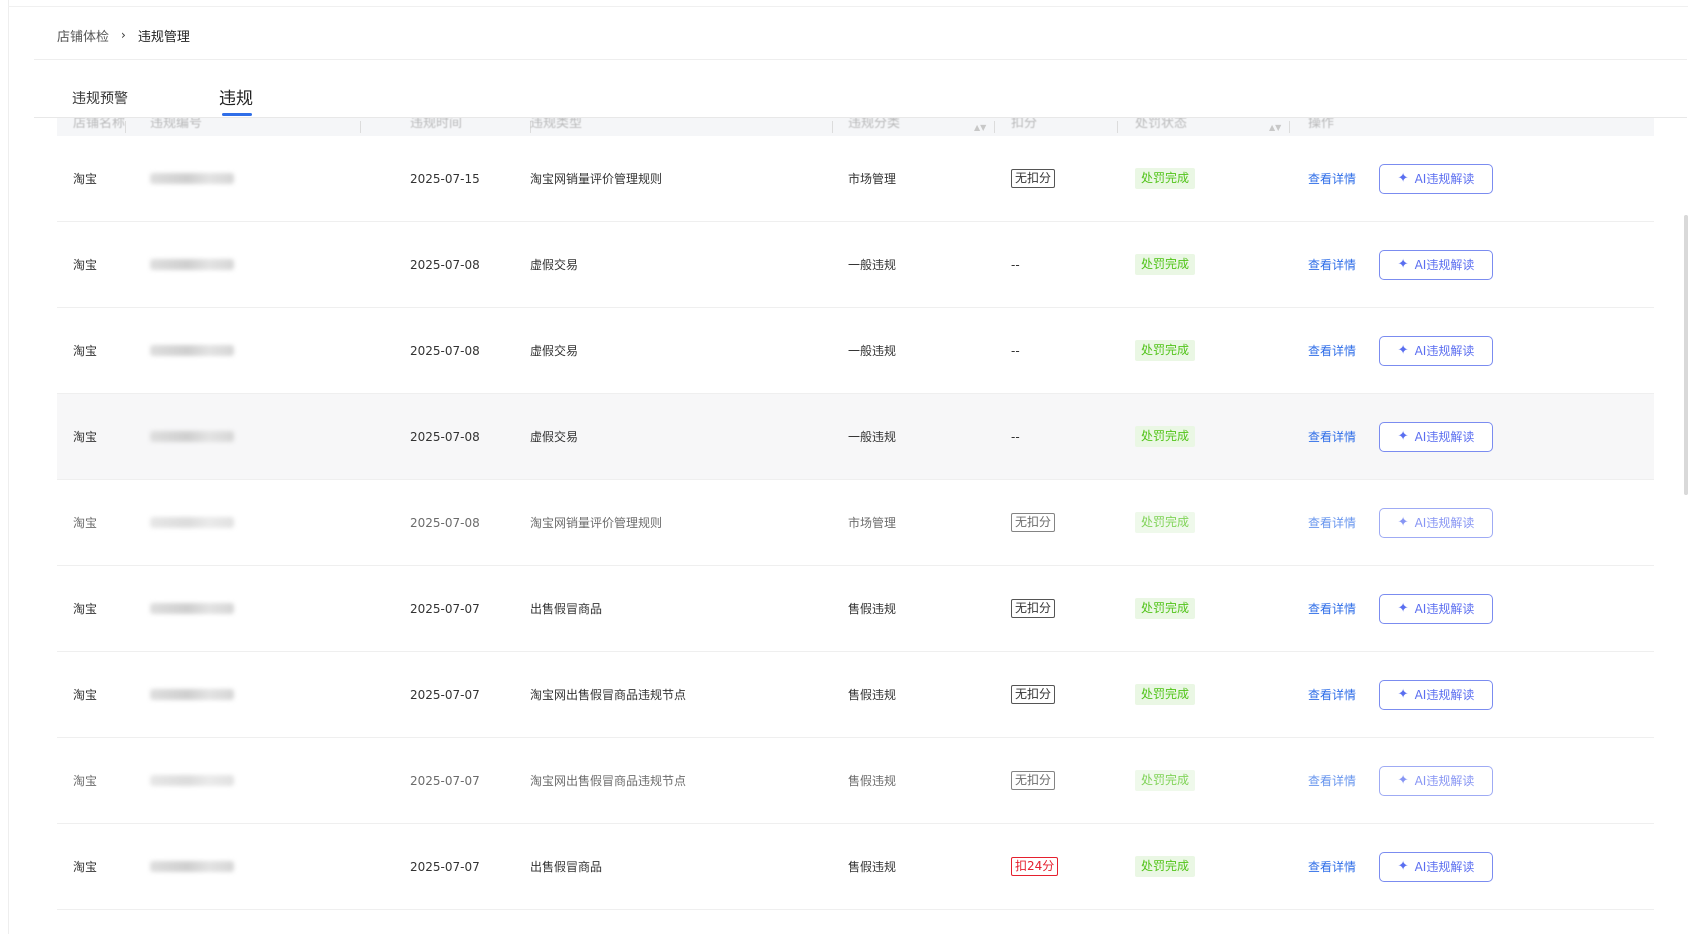  Describe the element at coordinates (1035, 866) in the screenshot. I see `deduct-tag: 扣24分` at that location.